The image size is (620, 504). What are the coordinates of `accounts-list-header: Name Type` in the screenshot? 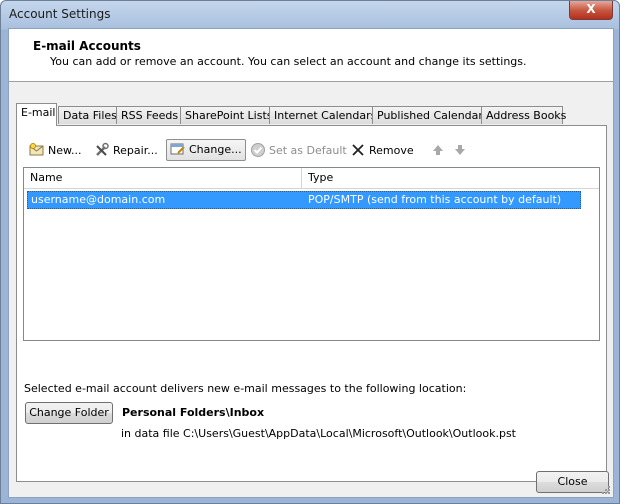 It's located at (311, 178).